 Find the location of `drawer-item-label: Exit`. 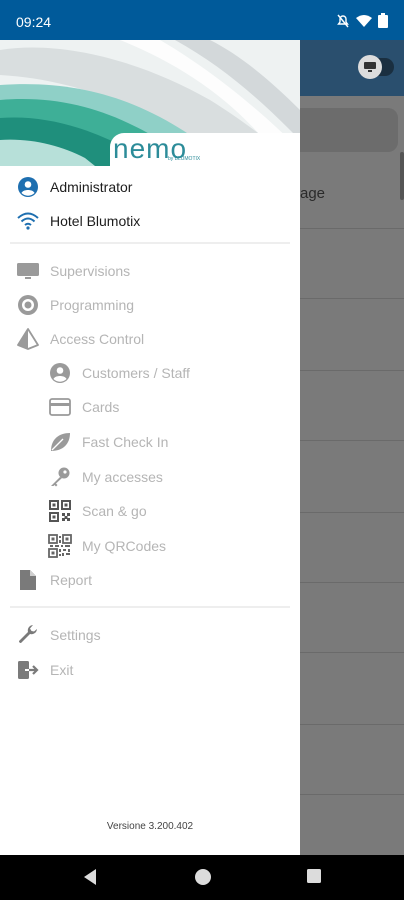

drawer-item-label: Exit is located at coordinates (62, 670).